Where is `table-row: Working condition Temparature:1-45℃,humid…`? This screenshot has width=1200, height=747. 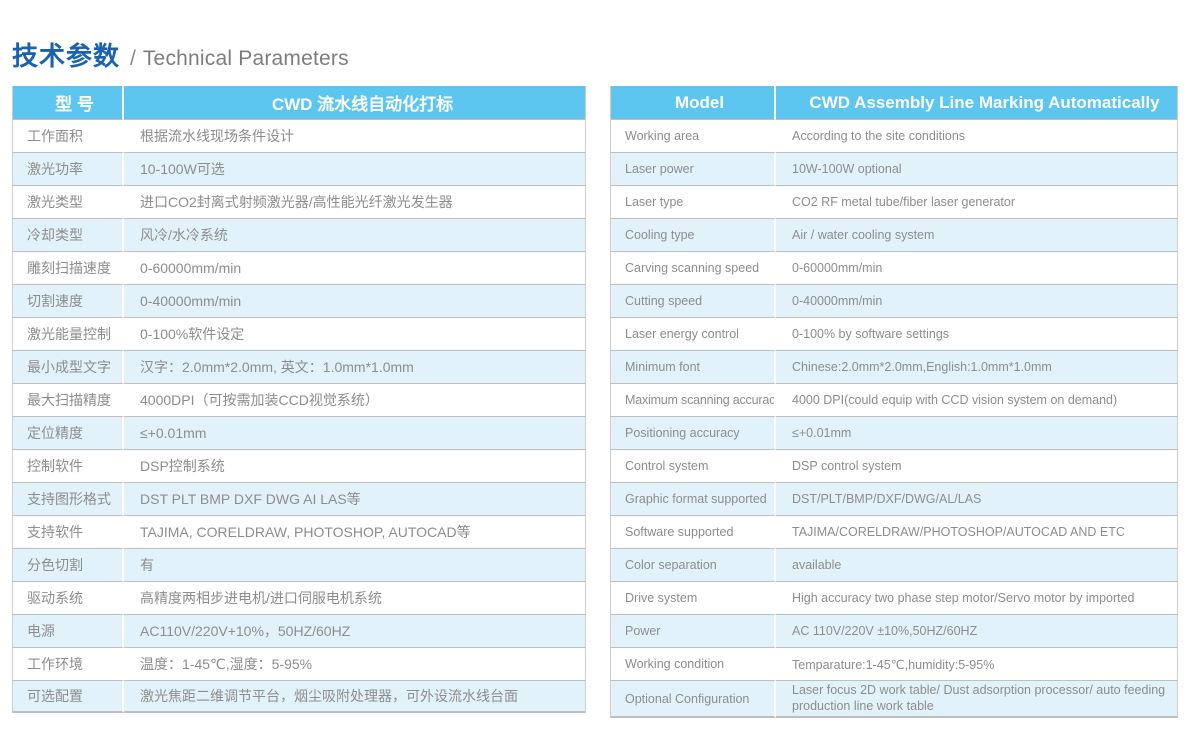
table-row: Working condition Temparature:1-45℃,humid… is located at coordinates (894, 663).